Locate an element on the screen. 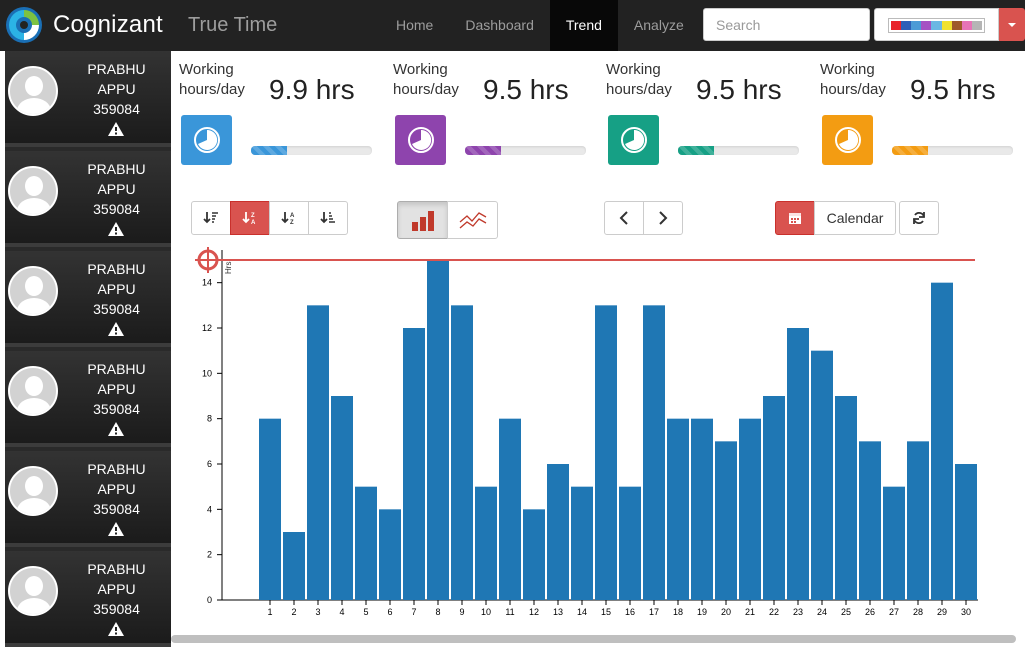  line-chart-toggle is located at coordinates (472, 220).